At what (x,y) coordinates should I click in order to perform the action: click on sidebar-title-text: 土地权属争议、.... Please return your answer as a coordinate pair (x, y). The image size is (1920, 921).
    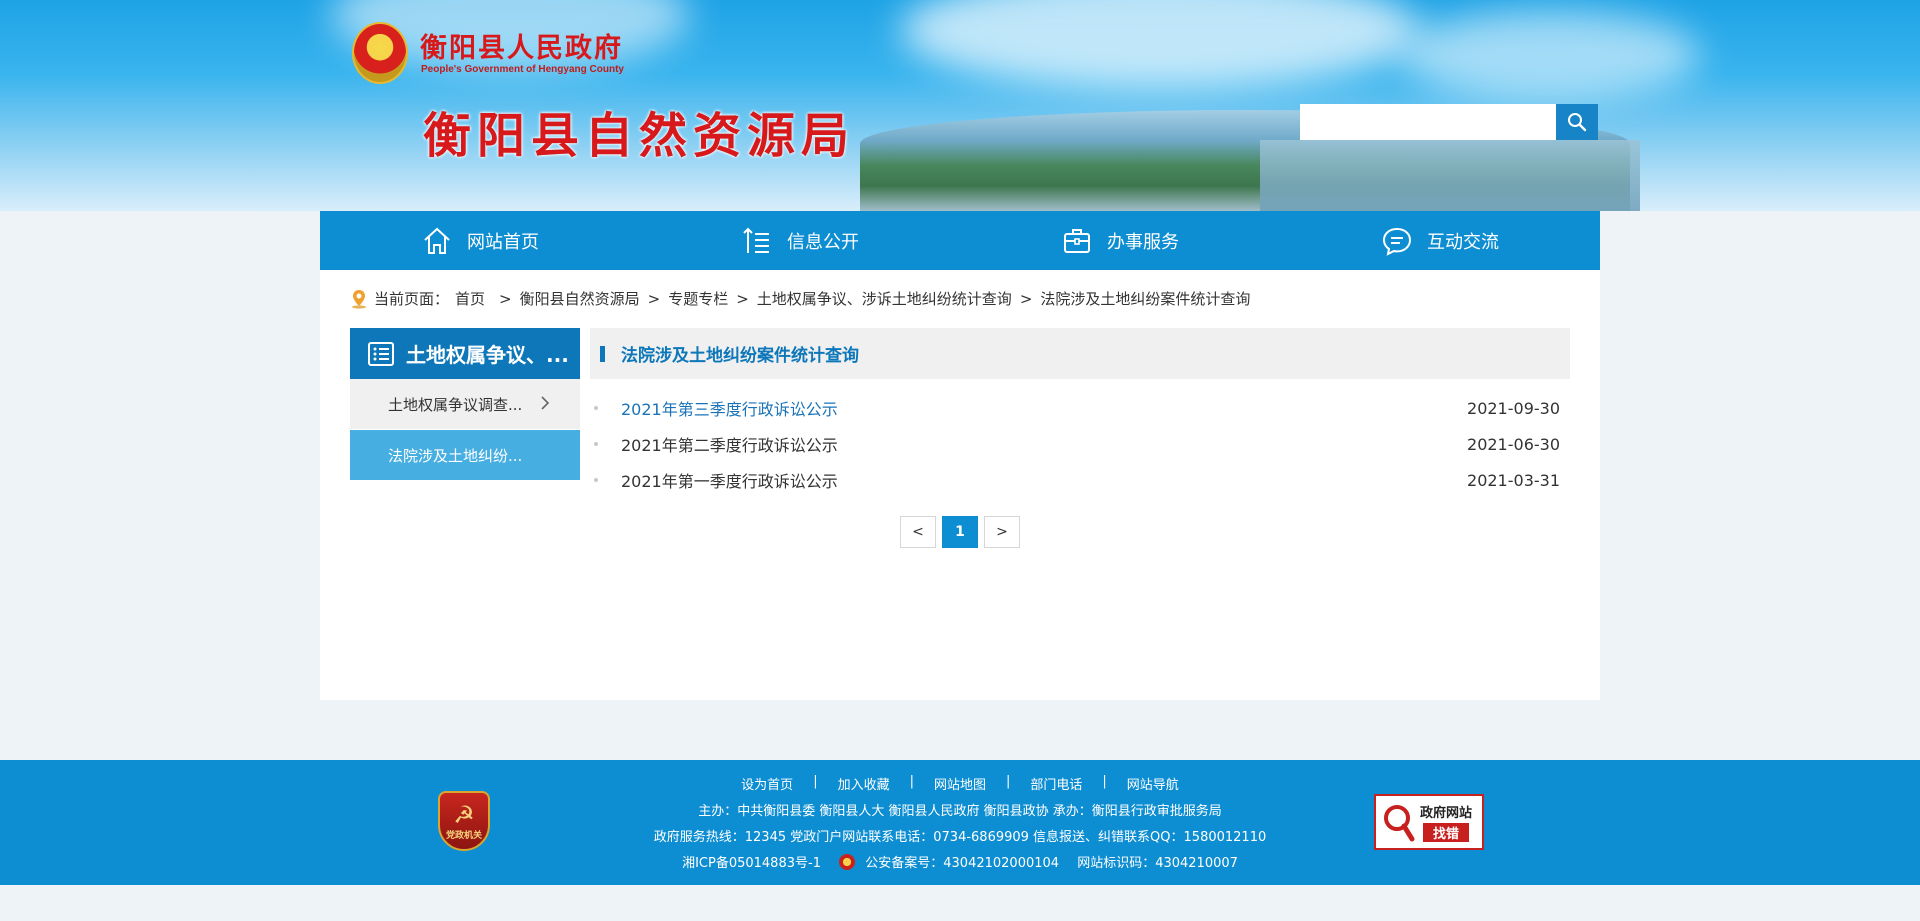
    Looking at the image, I should click on (487, 355).